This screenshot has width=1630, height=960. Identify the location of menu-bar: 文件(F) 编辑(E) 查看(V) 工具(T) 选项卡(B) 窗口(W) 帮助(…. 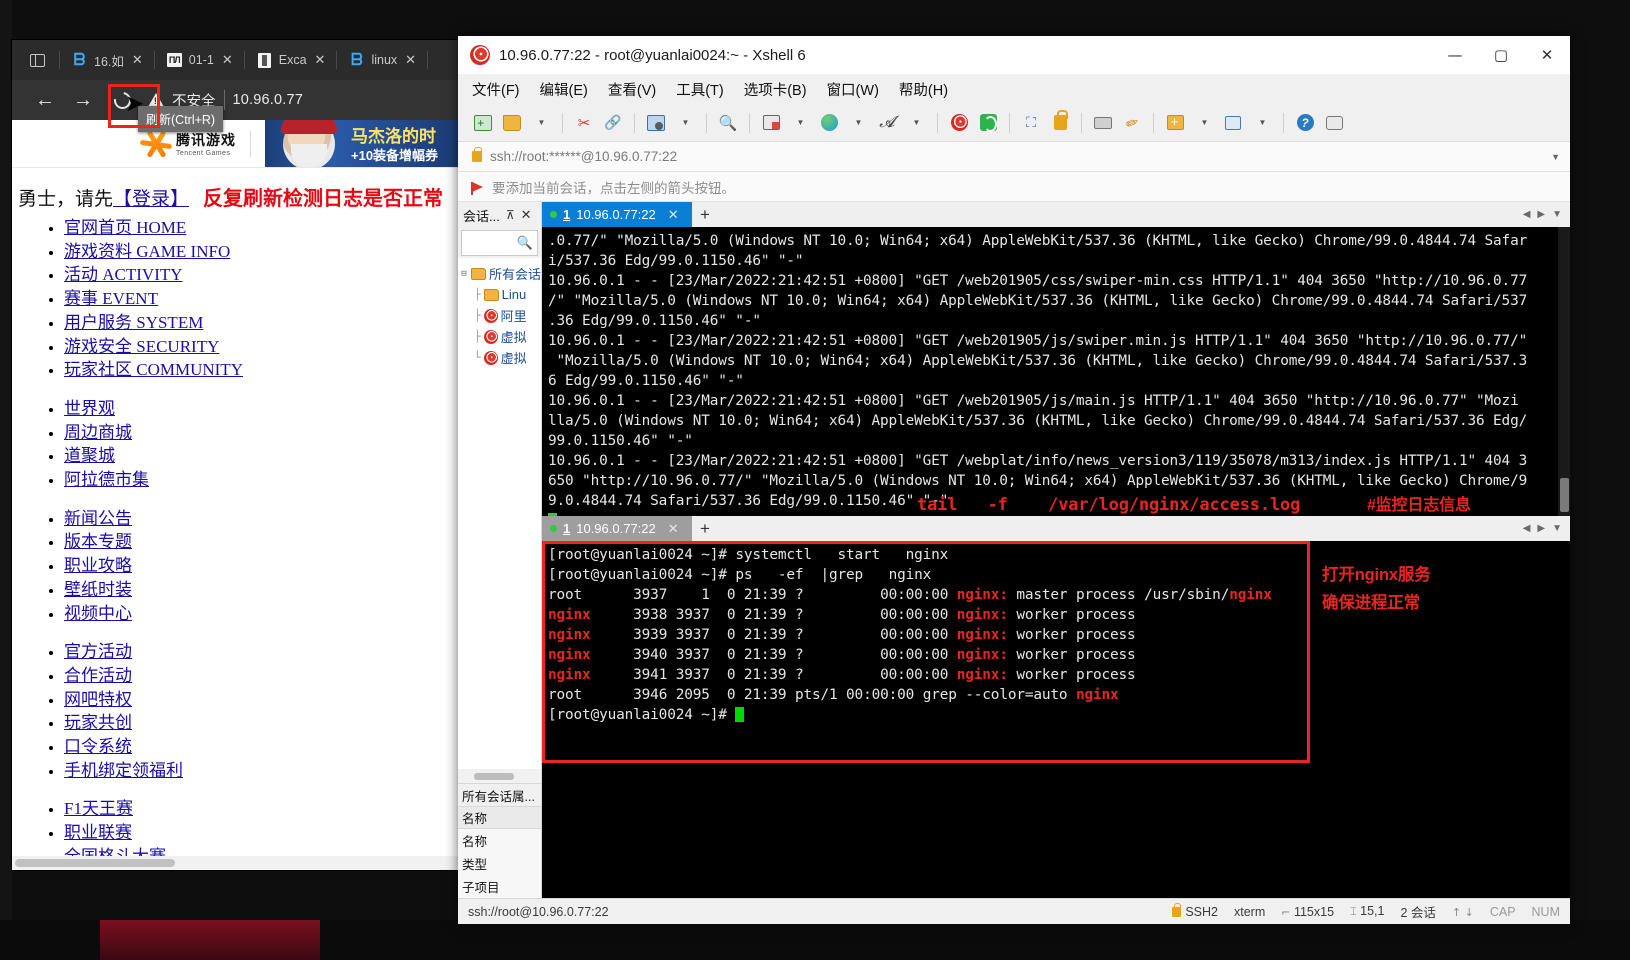
(1014, 89).